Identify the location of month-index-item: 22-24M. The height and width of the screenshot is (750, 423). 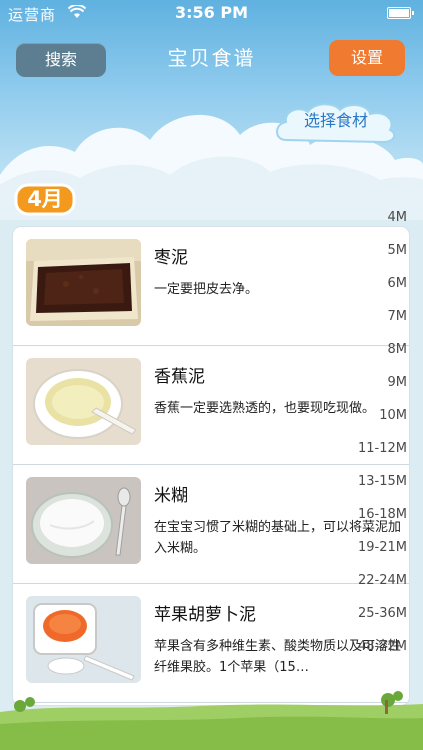
(382, 580).